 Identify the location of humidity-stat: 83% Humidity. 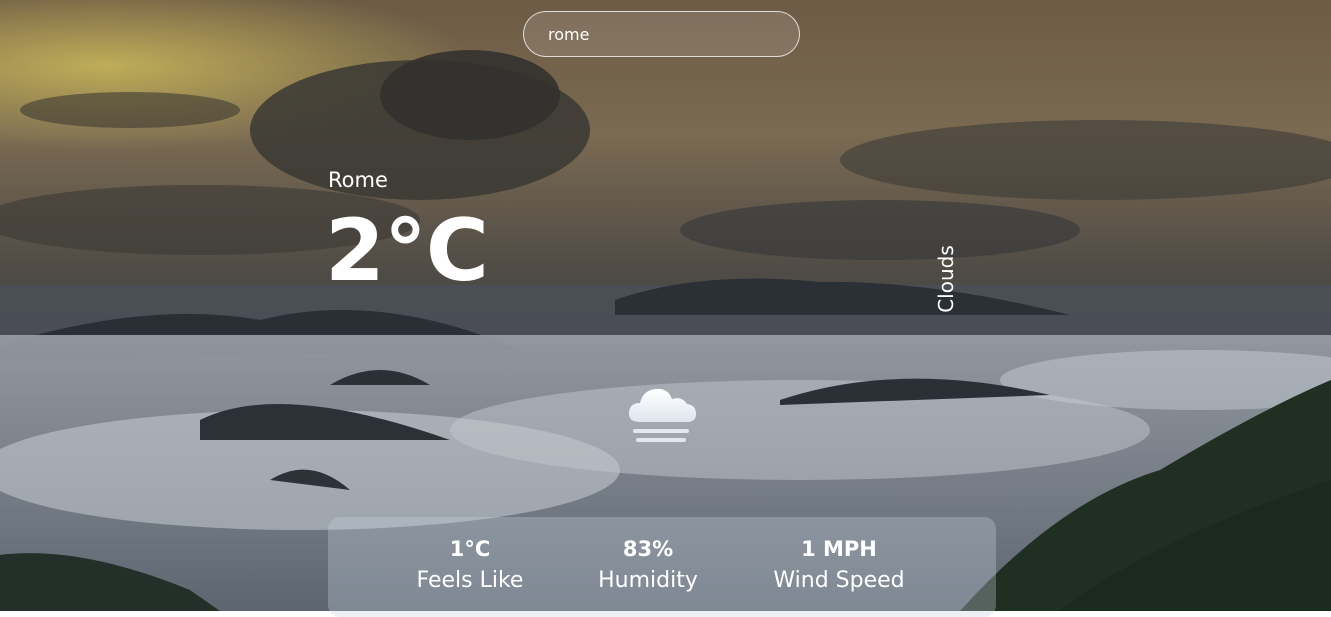
(648, 565).